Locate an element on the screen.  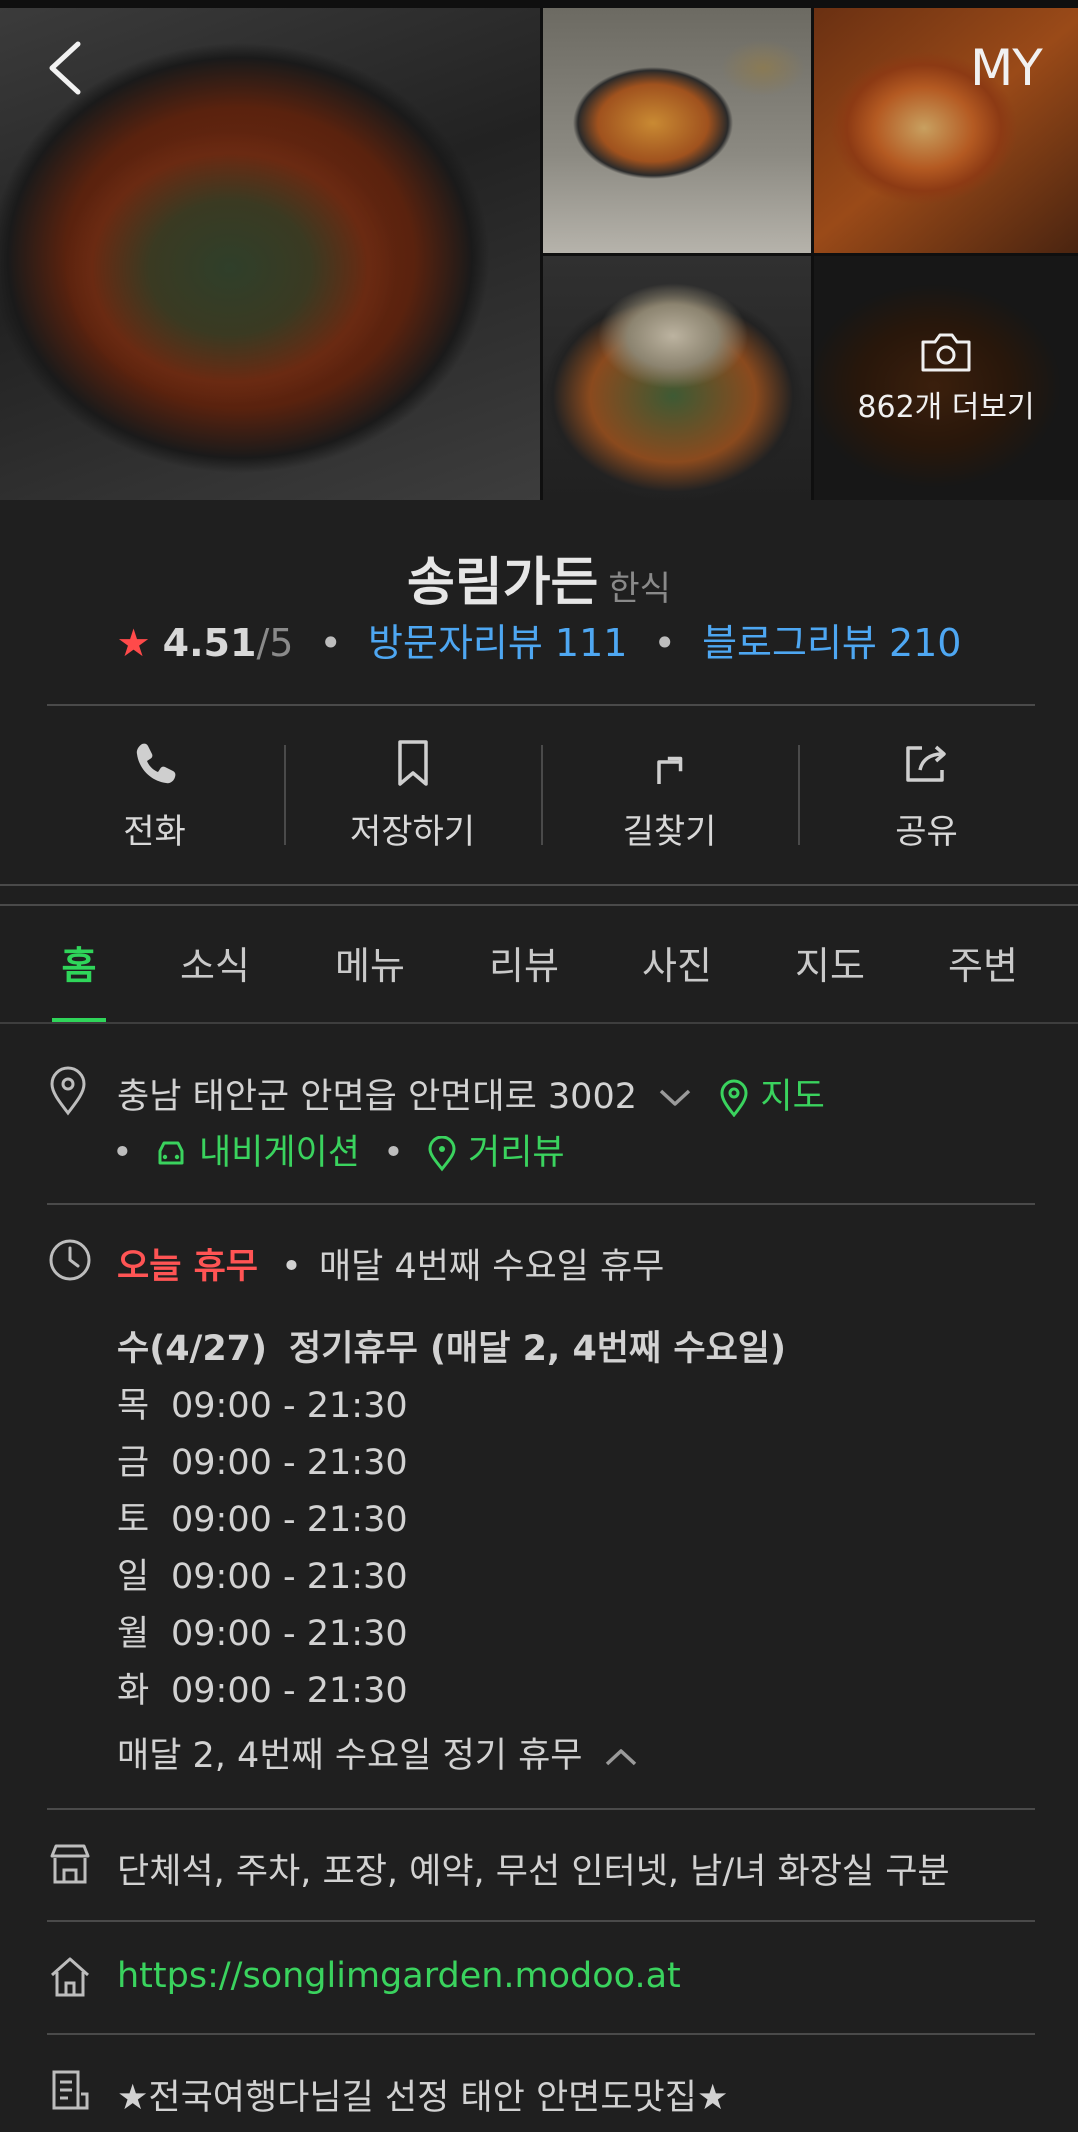
call-label: 전화 is located at coordinates (154, 832).